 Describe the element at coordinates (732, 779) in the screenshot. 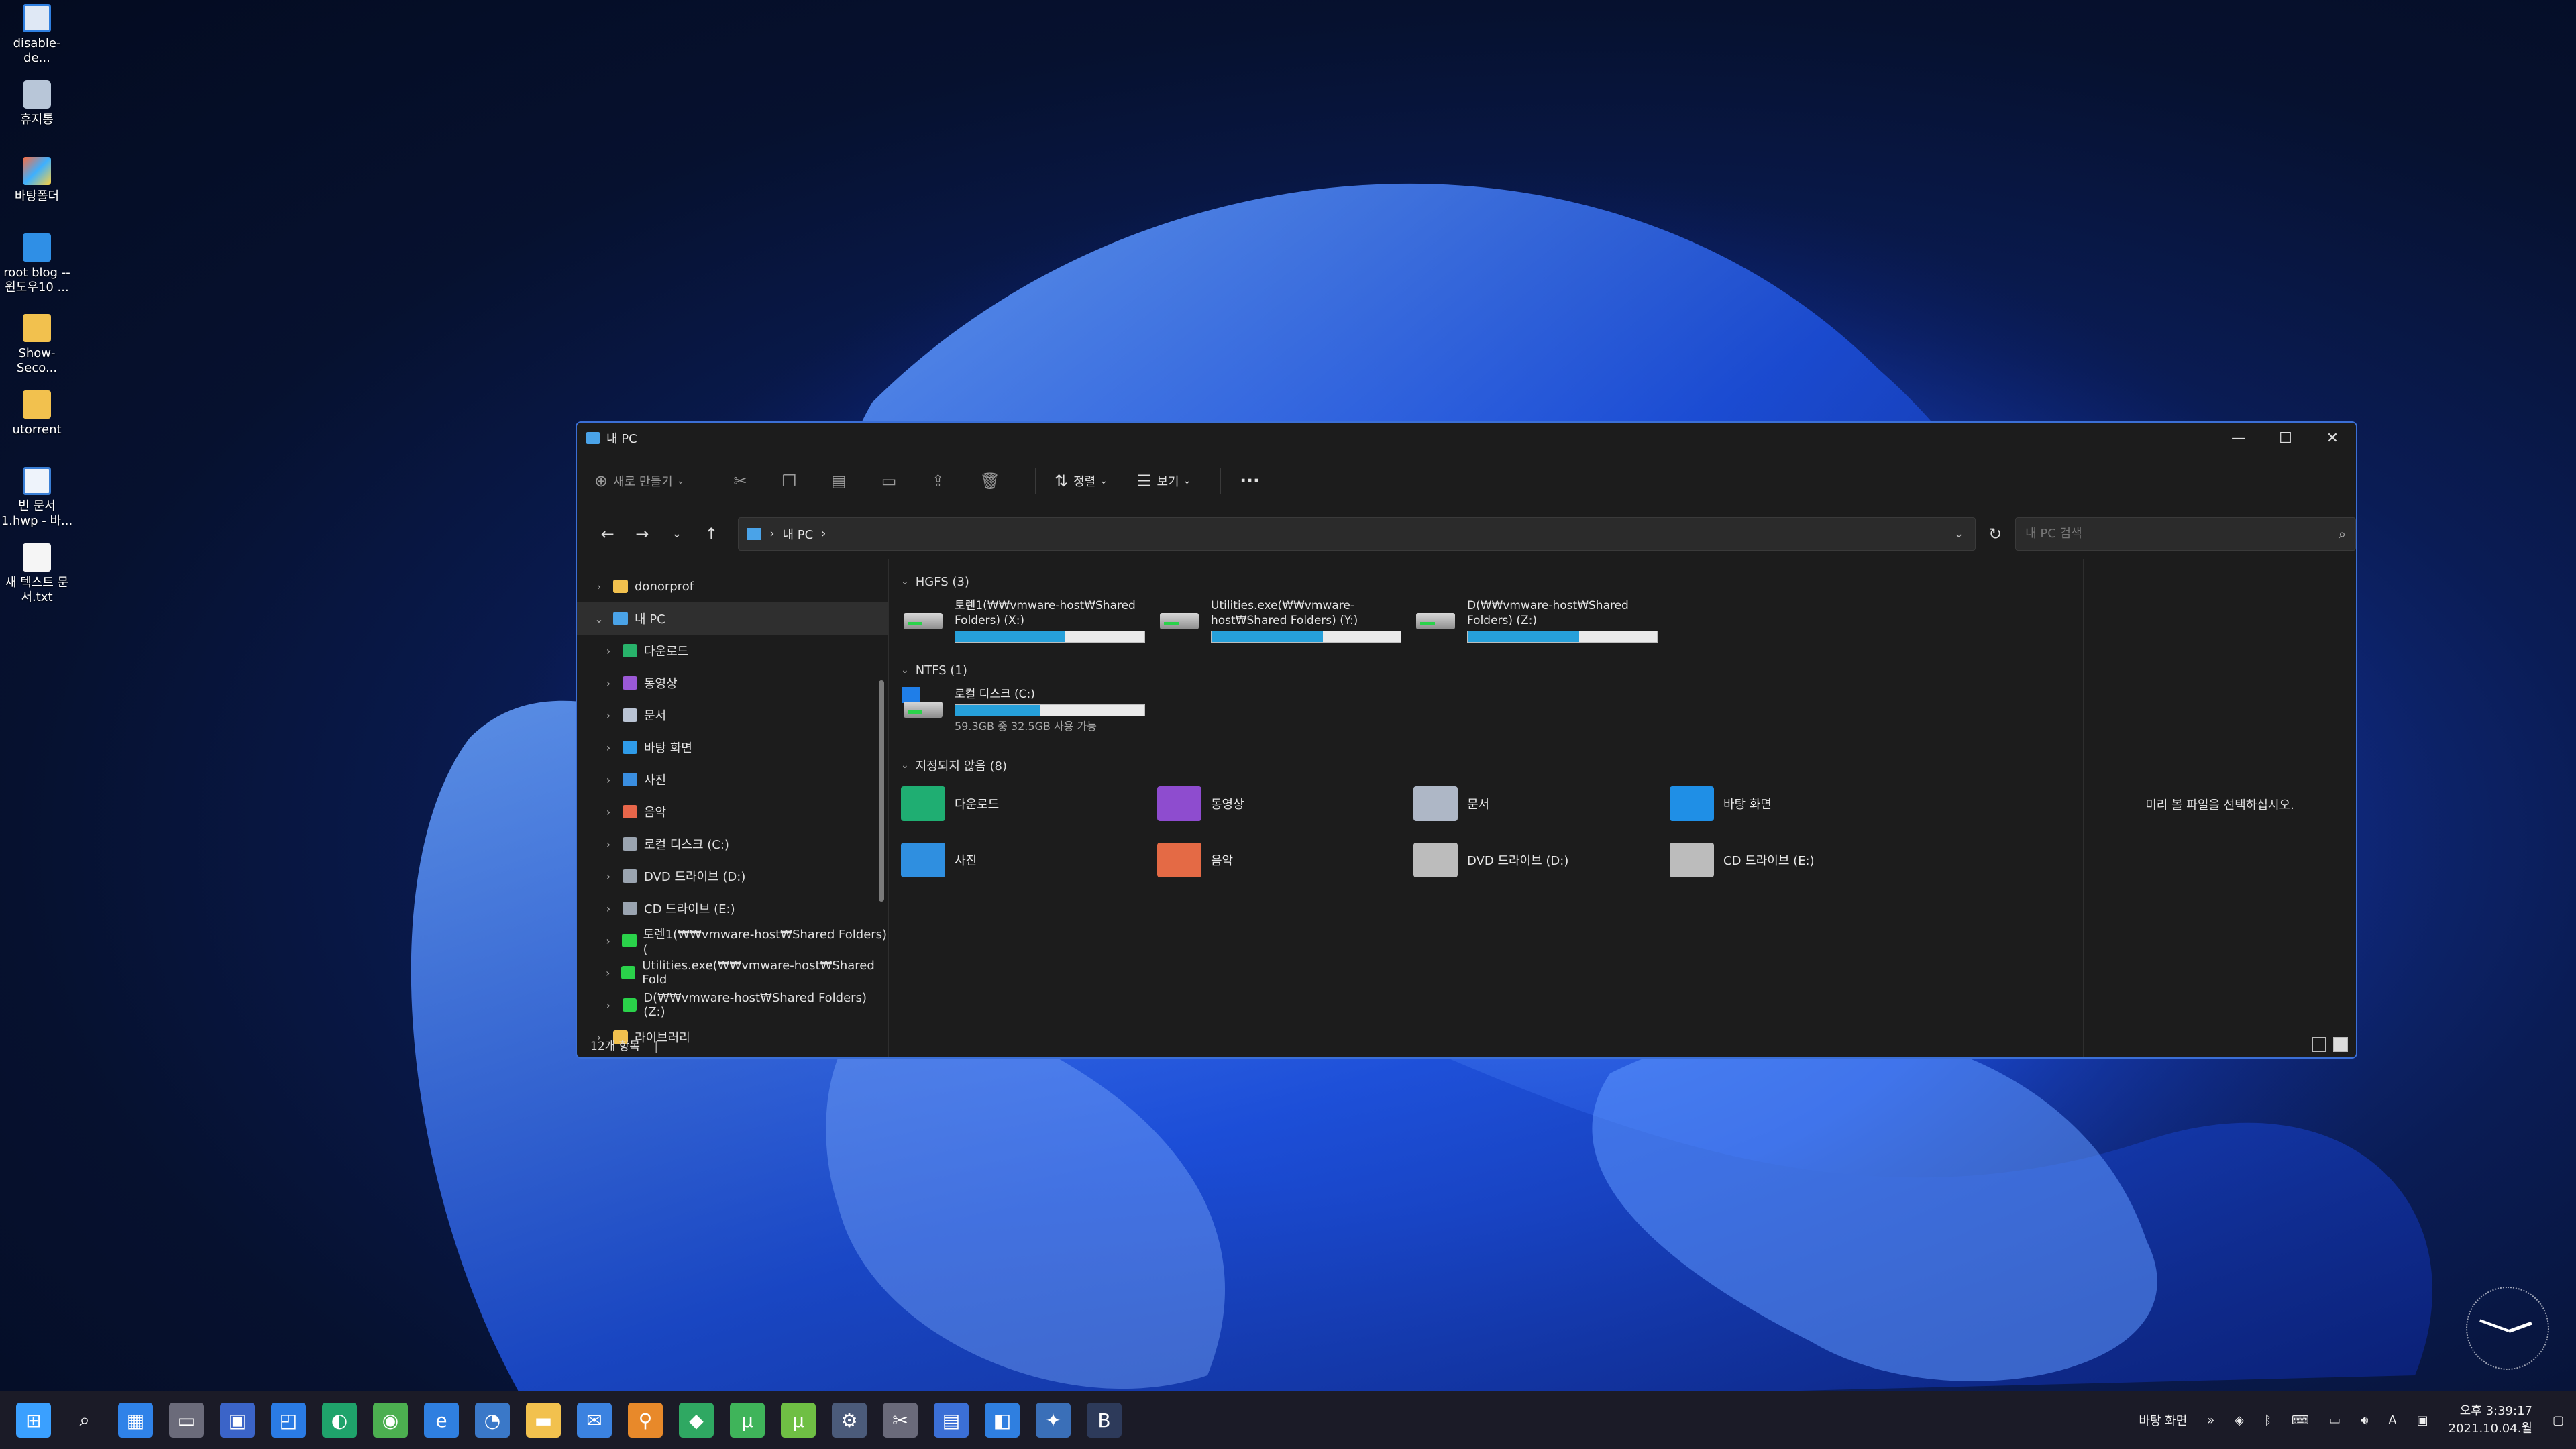

I see `nav-tree-item: › 사진` at that location.